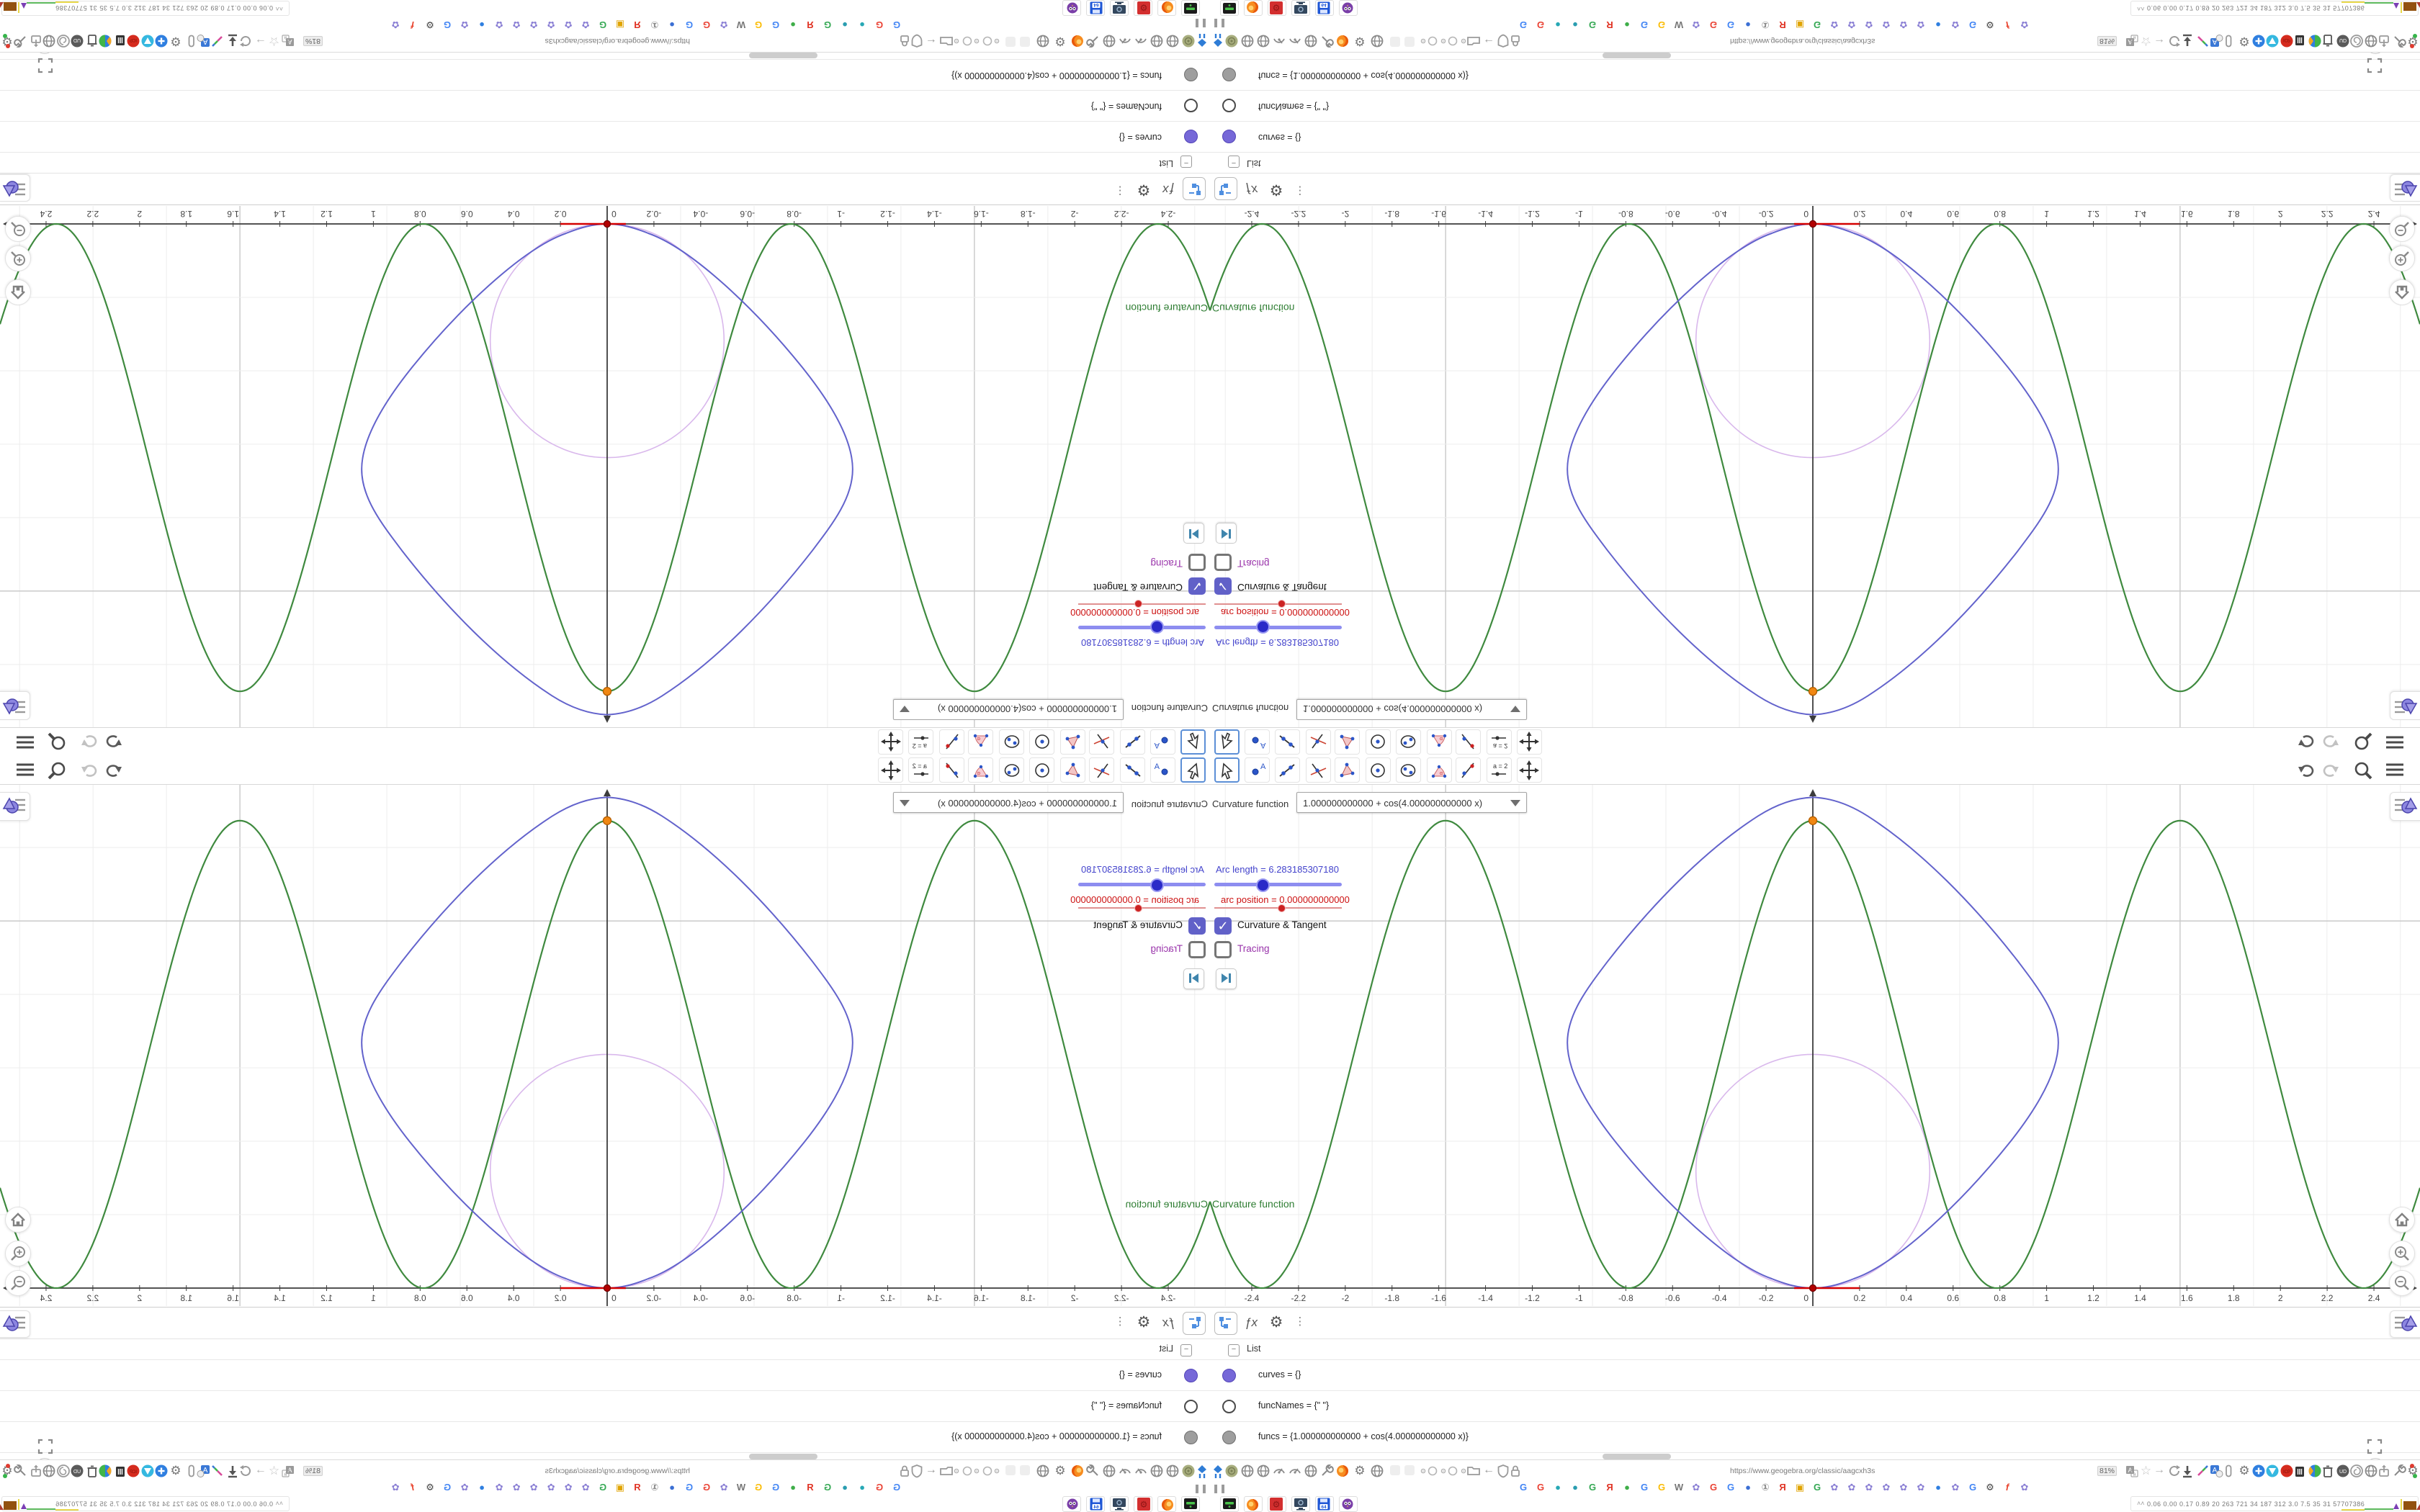 The width and height of the screenshot is (2420, 1512). I want to click on taskbar-floppy64-icon: 64, so click(1324, 8).